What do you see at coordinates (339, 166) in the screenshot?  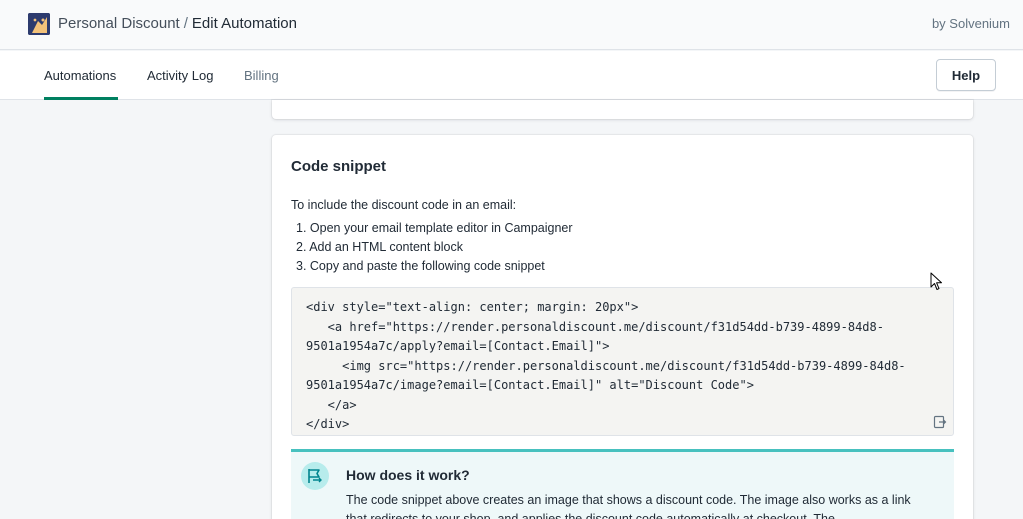 I see `card-title: Code snippet` at bounding box center [339, 166].